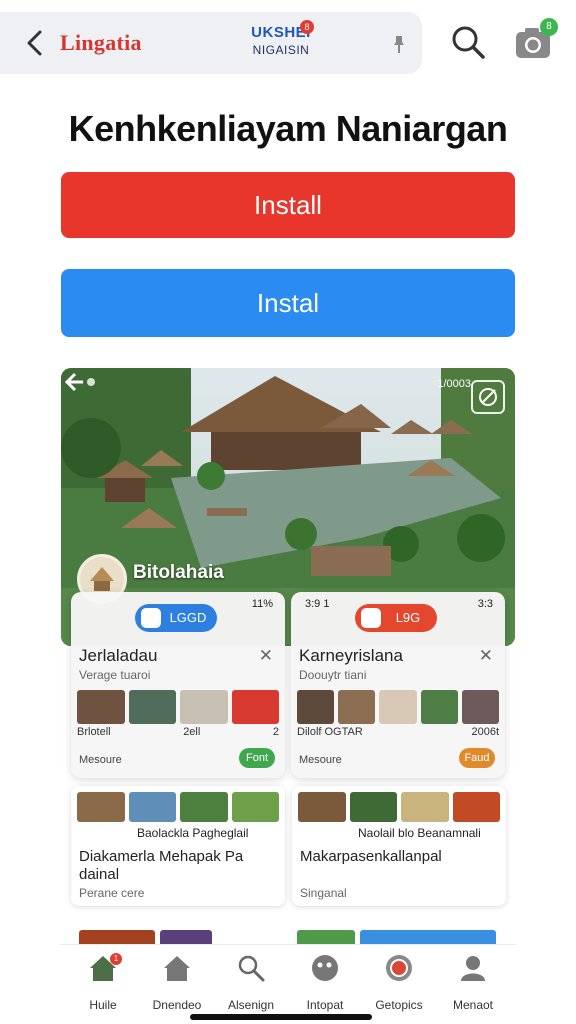  I want to click on nav-label: Getopics, so click(399, 1005).